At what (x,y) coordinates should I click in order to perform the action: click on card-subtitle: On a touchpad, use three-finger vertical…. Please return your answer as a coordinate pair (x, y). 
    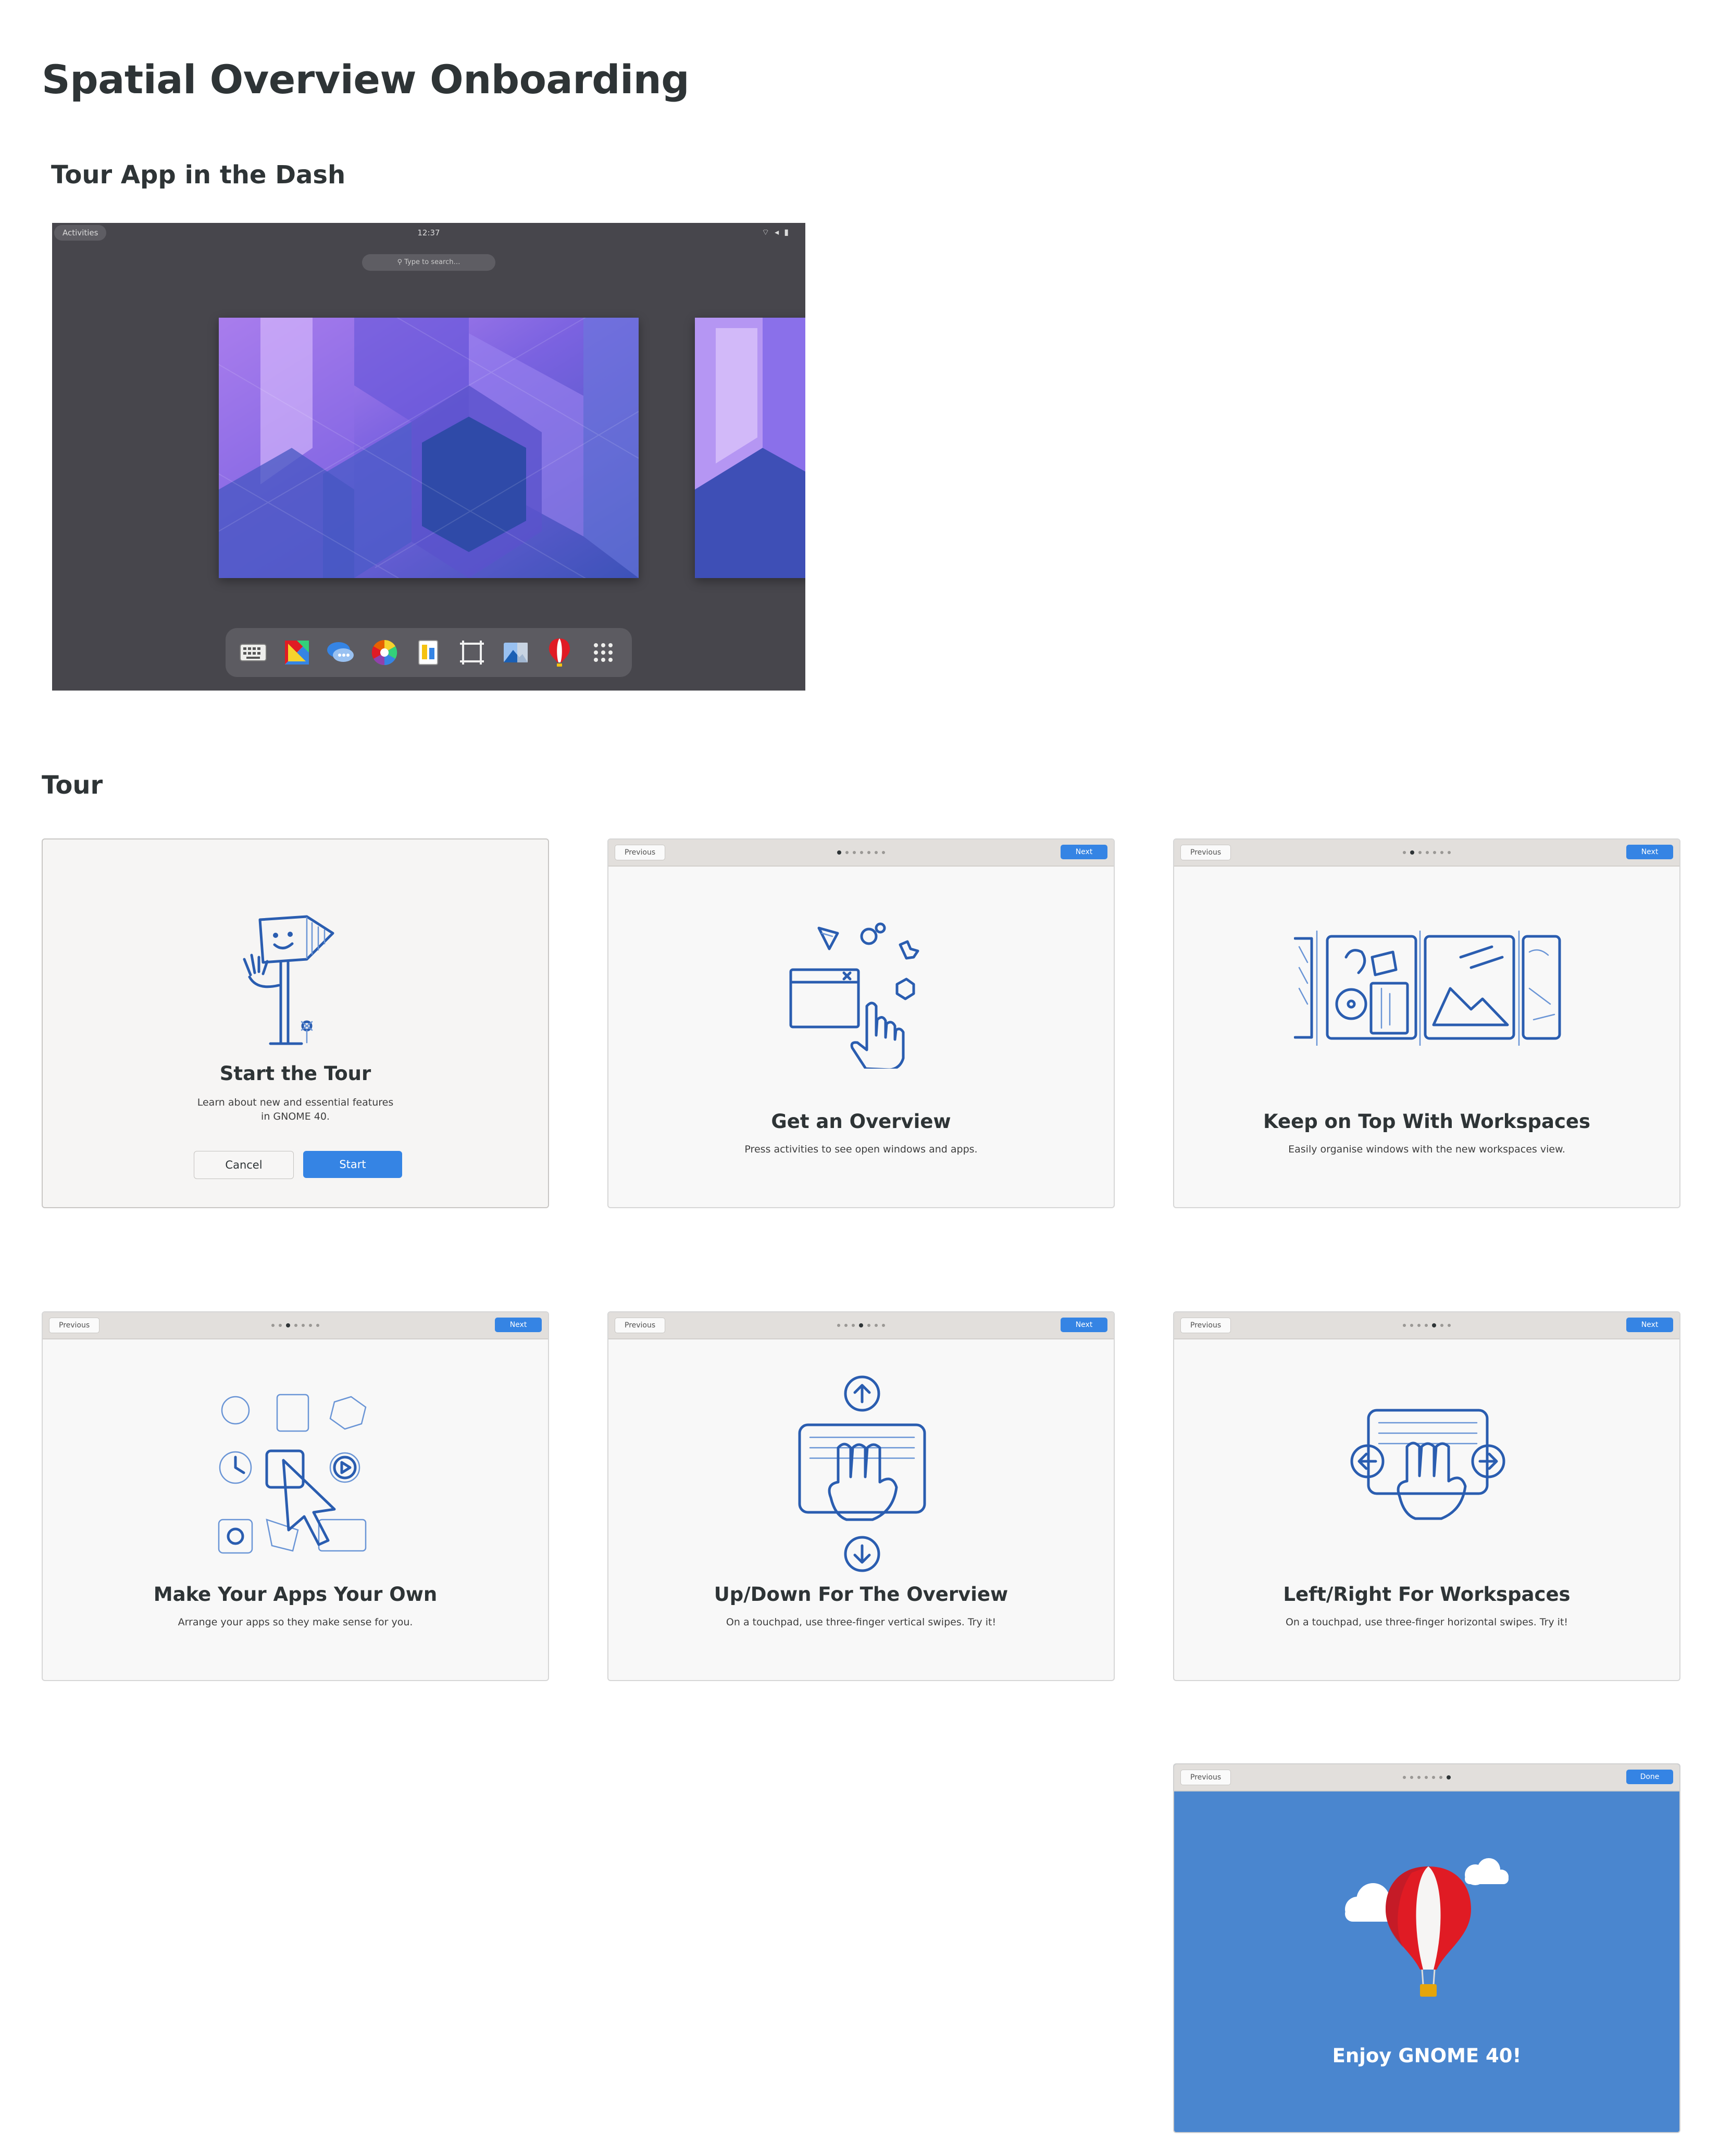
    Looking at the image, I should click on (861, 1622).